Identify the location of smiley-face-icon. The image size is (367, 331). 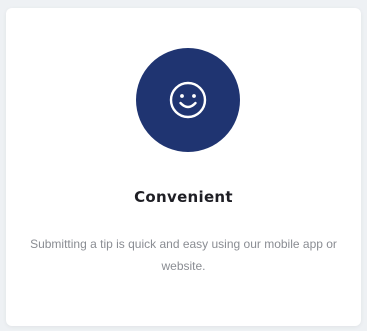
(188, 100).